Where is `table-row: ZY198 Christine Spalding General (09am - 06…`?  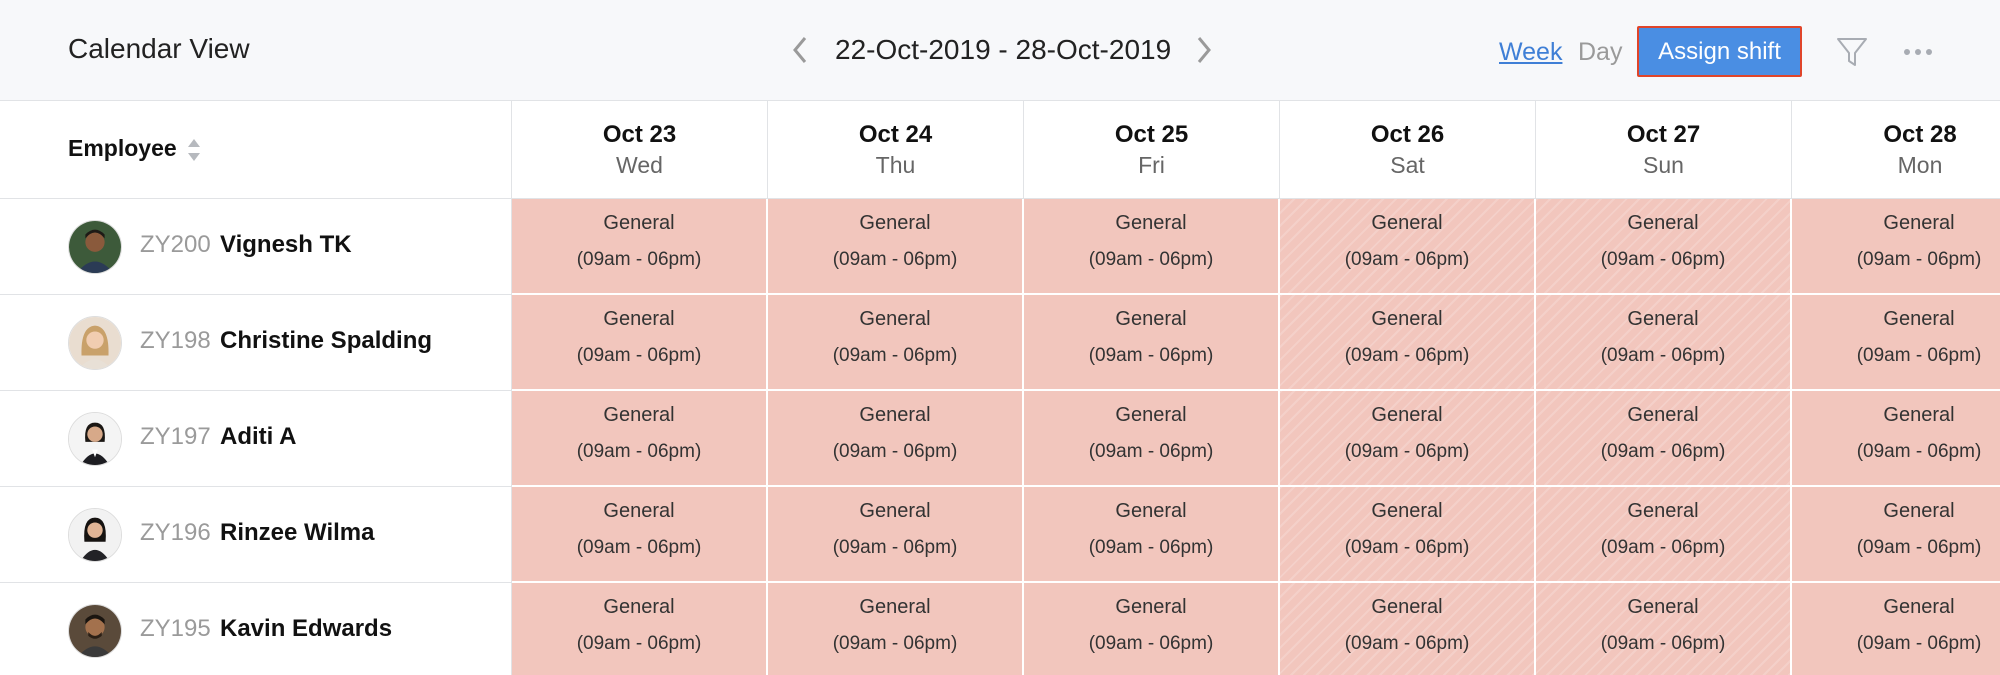 table-row: ZY198 Christine Spalding General (09am - 06… is located at coordinates (1000, 343).